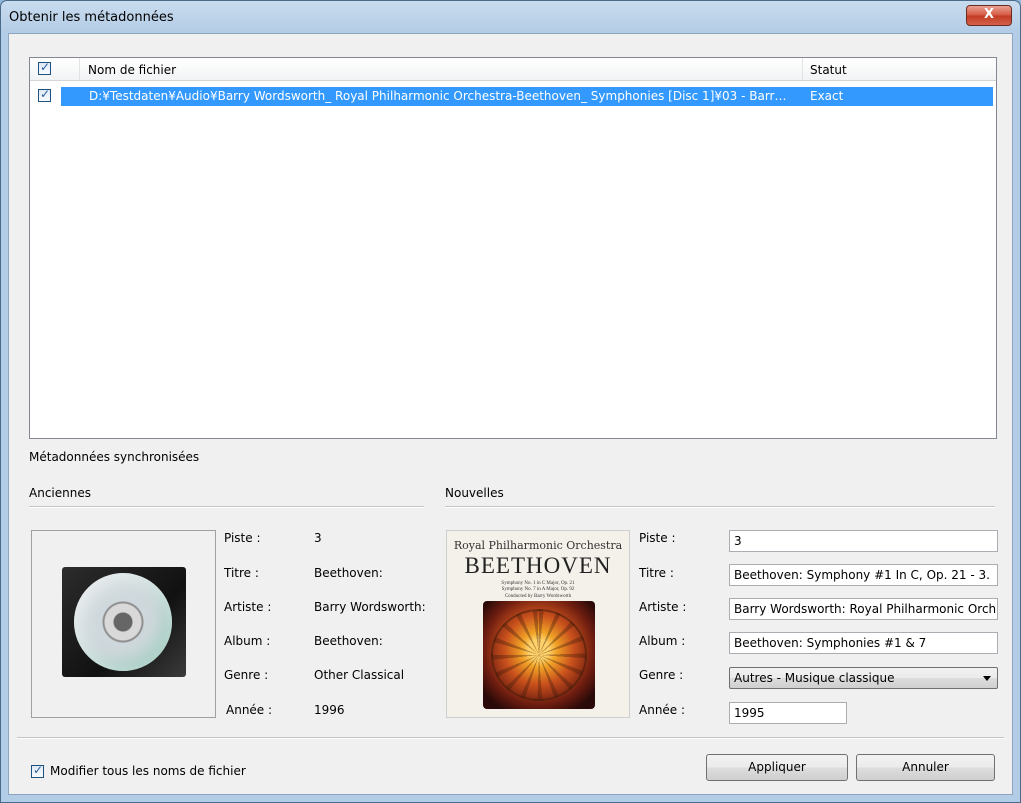 The image size is (1021, 803). Describe the element at coordinates (242, 538) in the screenshot. I see `old-track-label: Piste :` at that location.